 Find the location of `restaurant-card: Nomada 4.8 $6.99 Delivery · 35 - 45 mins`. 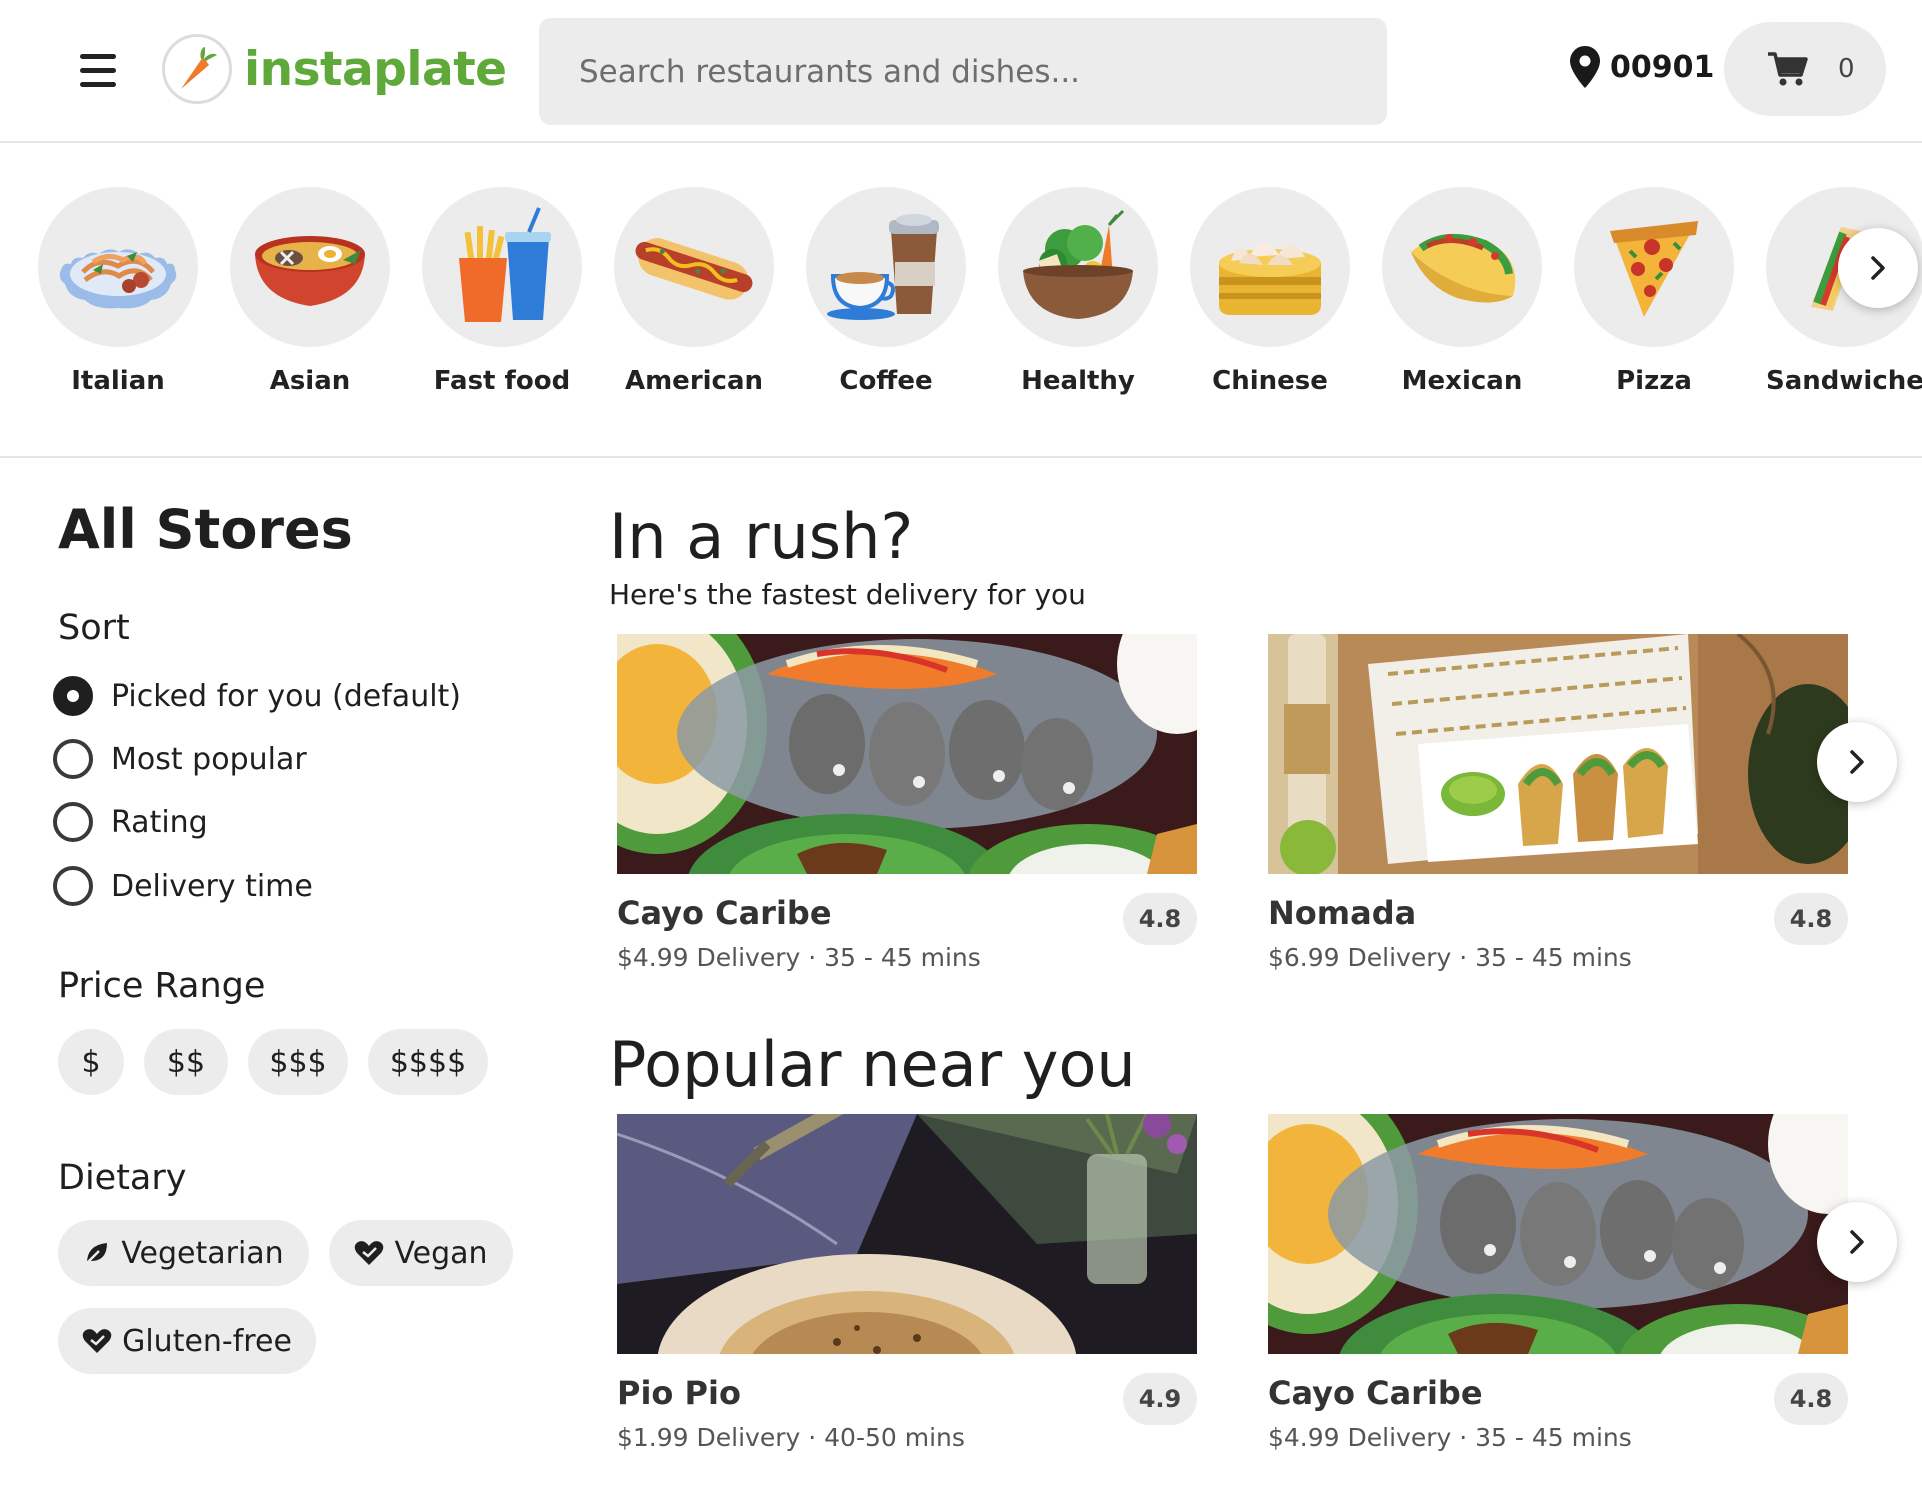

restaurant-card: Nomada 4.8 $6.99 Delivery · 35 - 45 mins is located at coordinates (1558, 809).